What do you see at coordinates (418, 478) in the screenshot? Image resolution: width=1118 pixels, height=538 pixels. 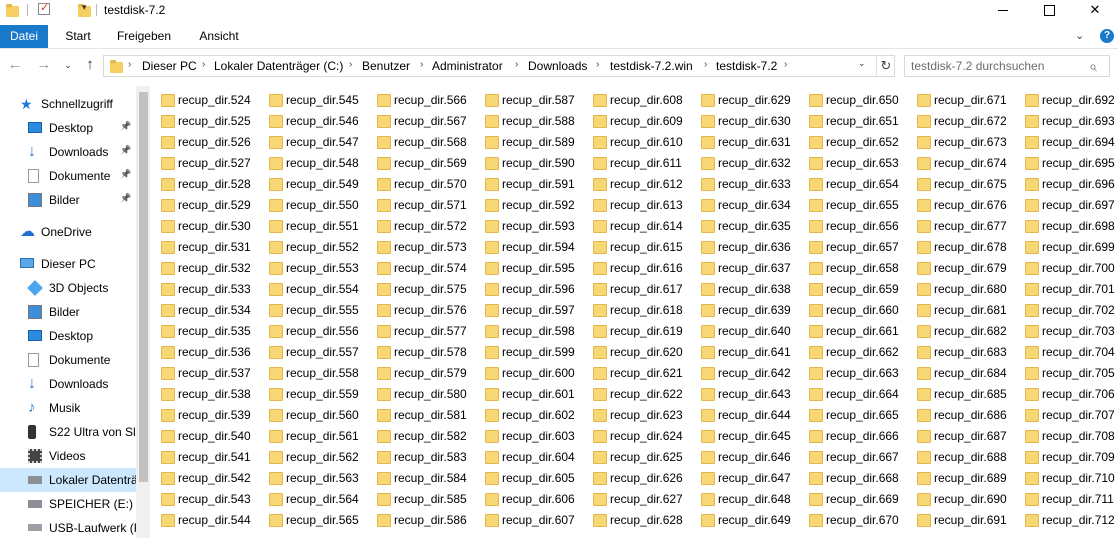 I see `list-item: recup_dir.584` at bounding box center [418, 478].